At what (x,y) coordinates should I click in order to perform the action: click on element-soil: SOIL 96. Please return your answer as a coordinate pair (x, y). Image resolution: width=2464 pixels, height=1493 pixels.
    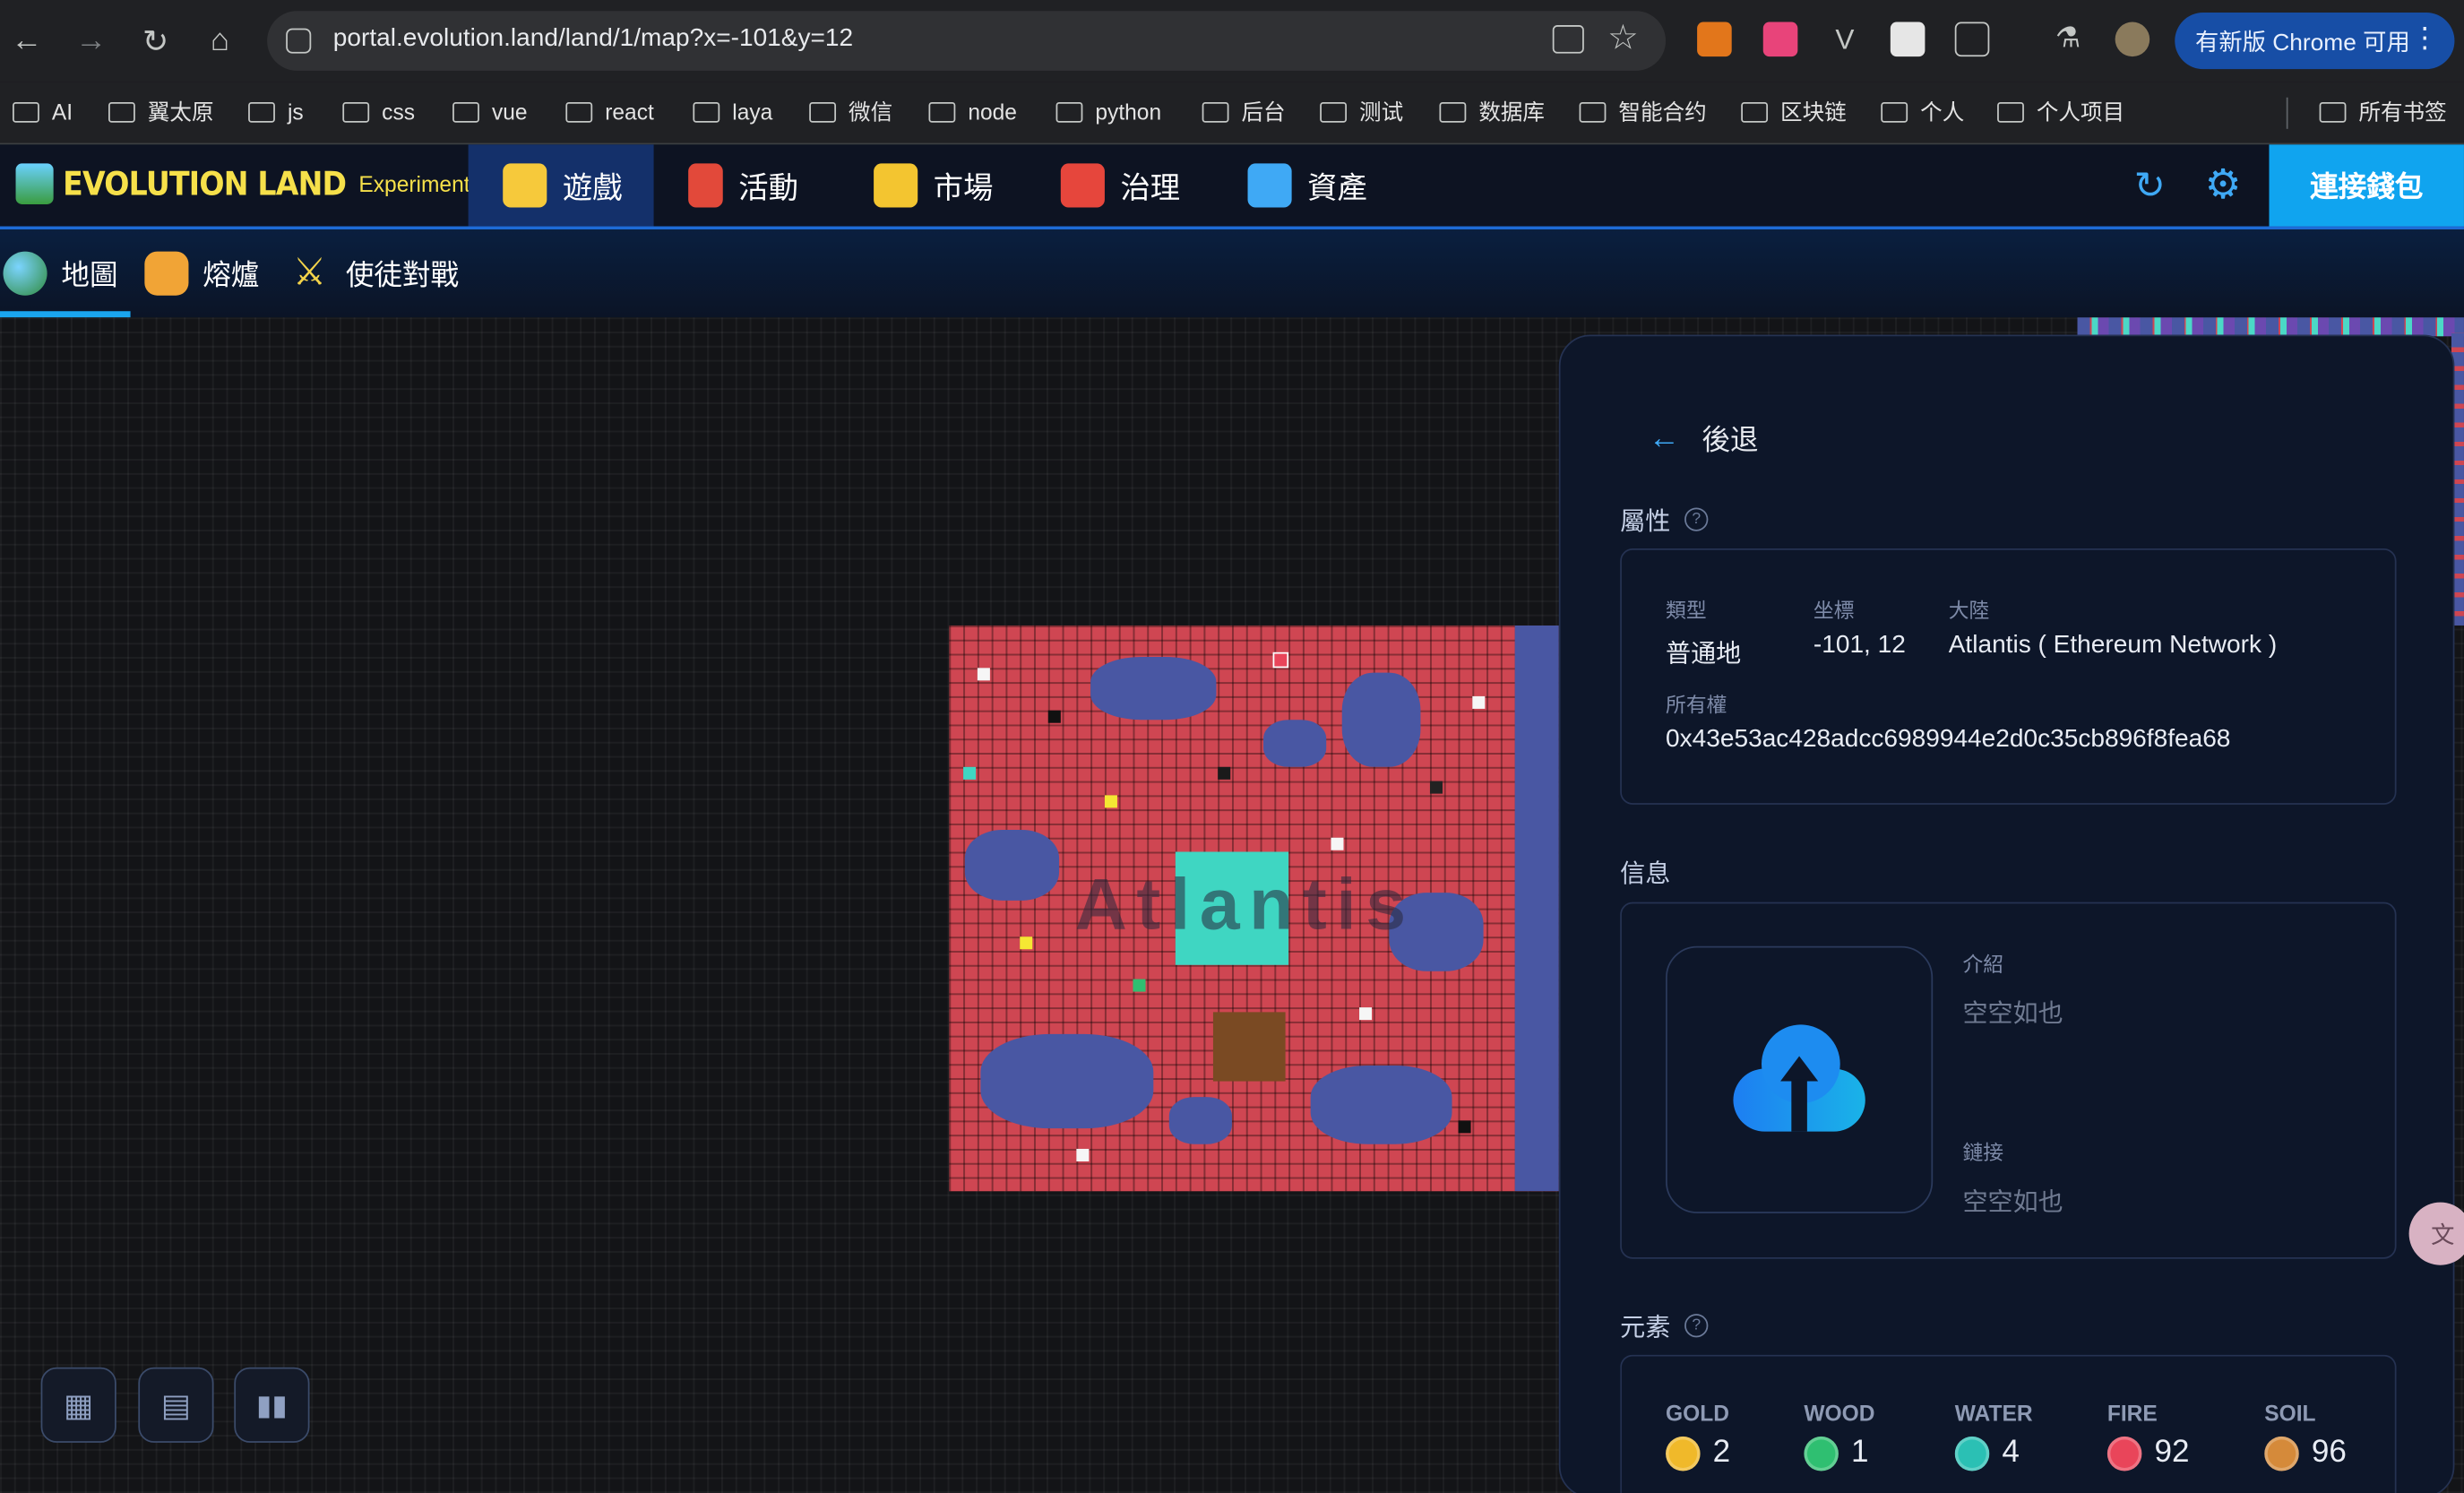
    Looking at the image, I should click on (2305, 1435).